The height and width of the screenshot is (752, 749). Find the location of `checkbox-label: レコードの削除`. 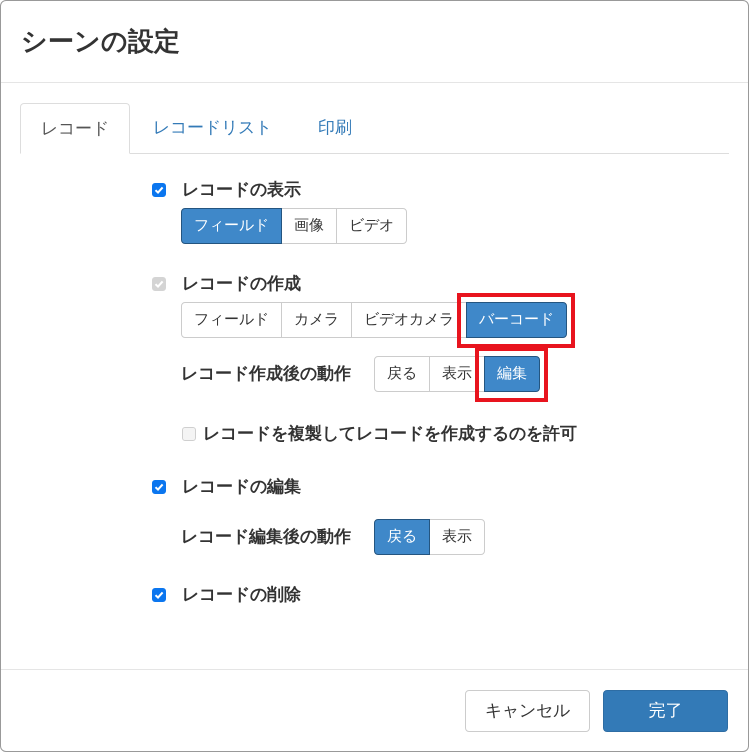

checkbox-label: レコードの削除 is located at coordinates (241, 595).